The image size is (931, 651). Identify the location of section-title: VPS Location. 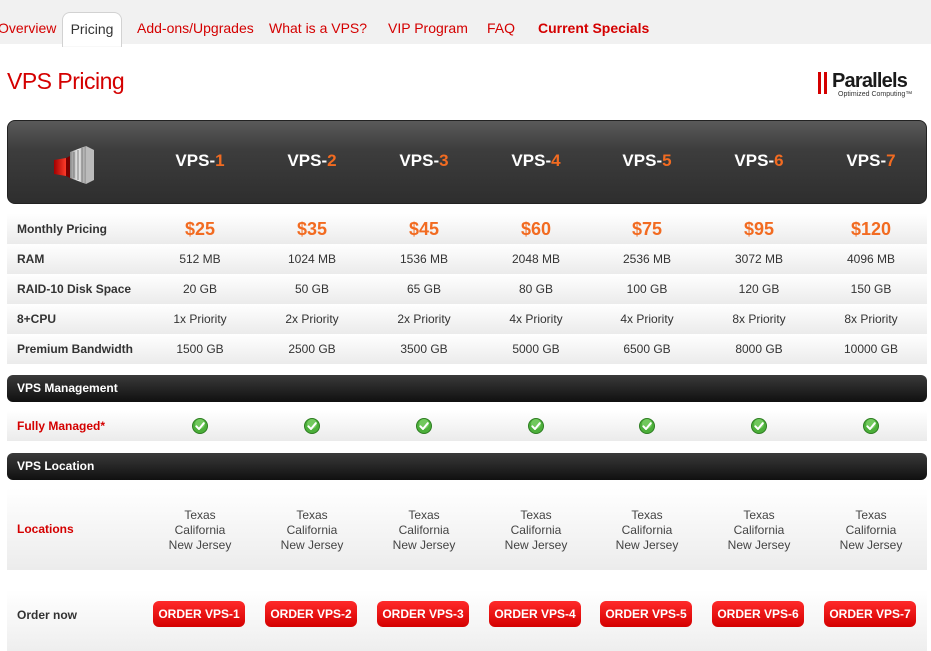
(56, 466).